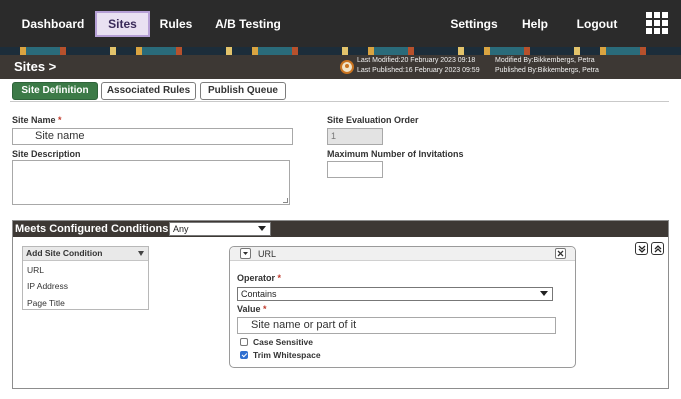 The height and width of the screenshot is (399, 681). I want to click on site-description-textarea, so click(151, 182).